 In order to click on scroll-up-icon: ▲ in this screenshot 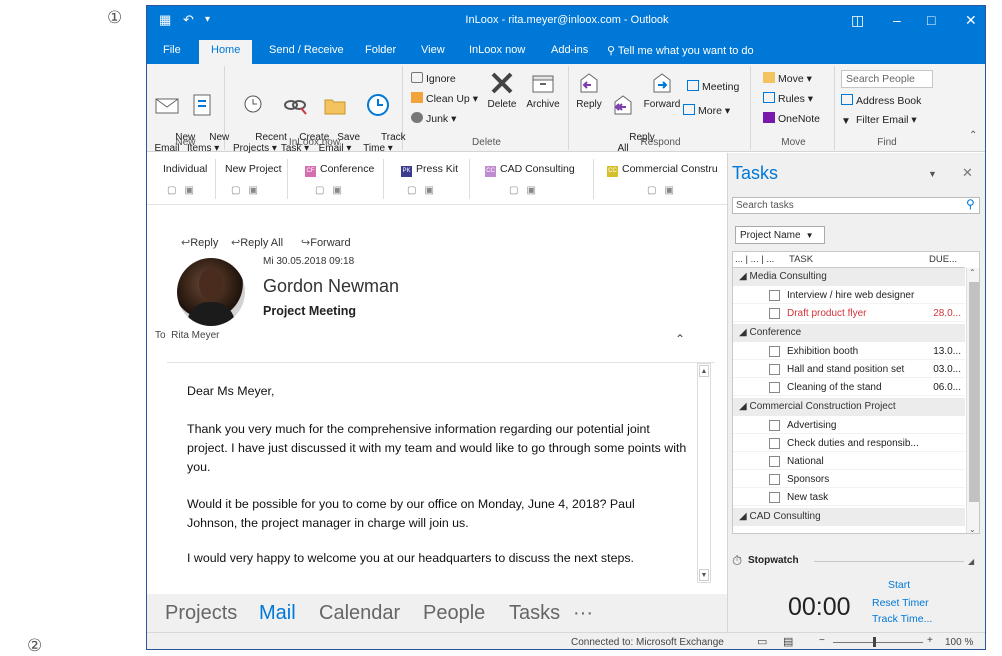, I will do `click(704, 371)`.